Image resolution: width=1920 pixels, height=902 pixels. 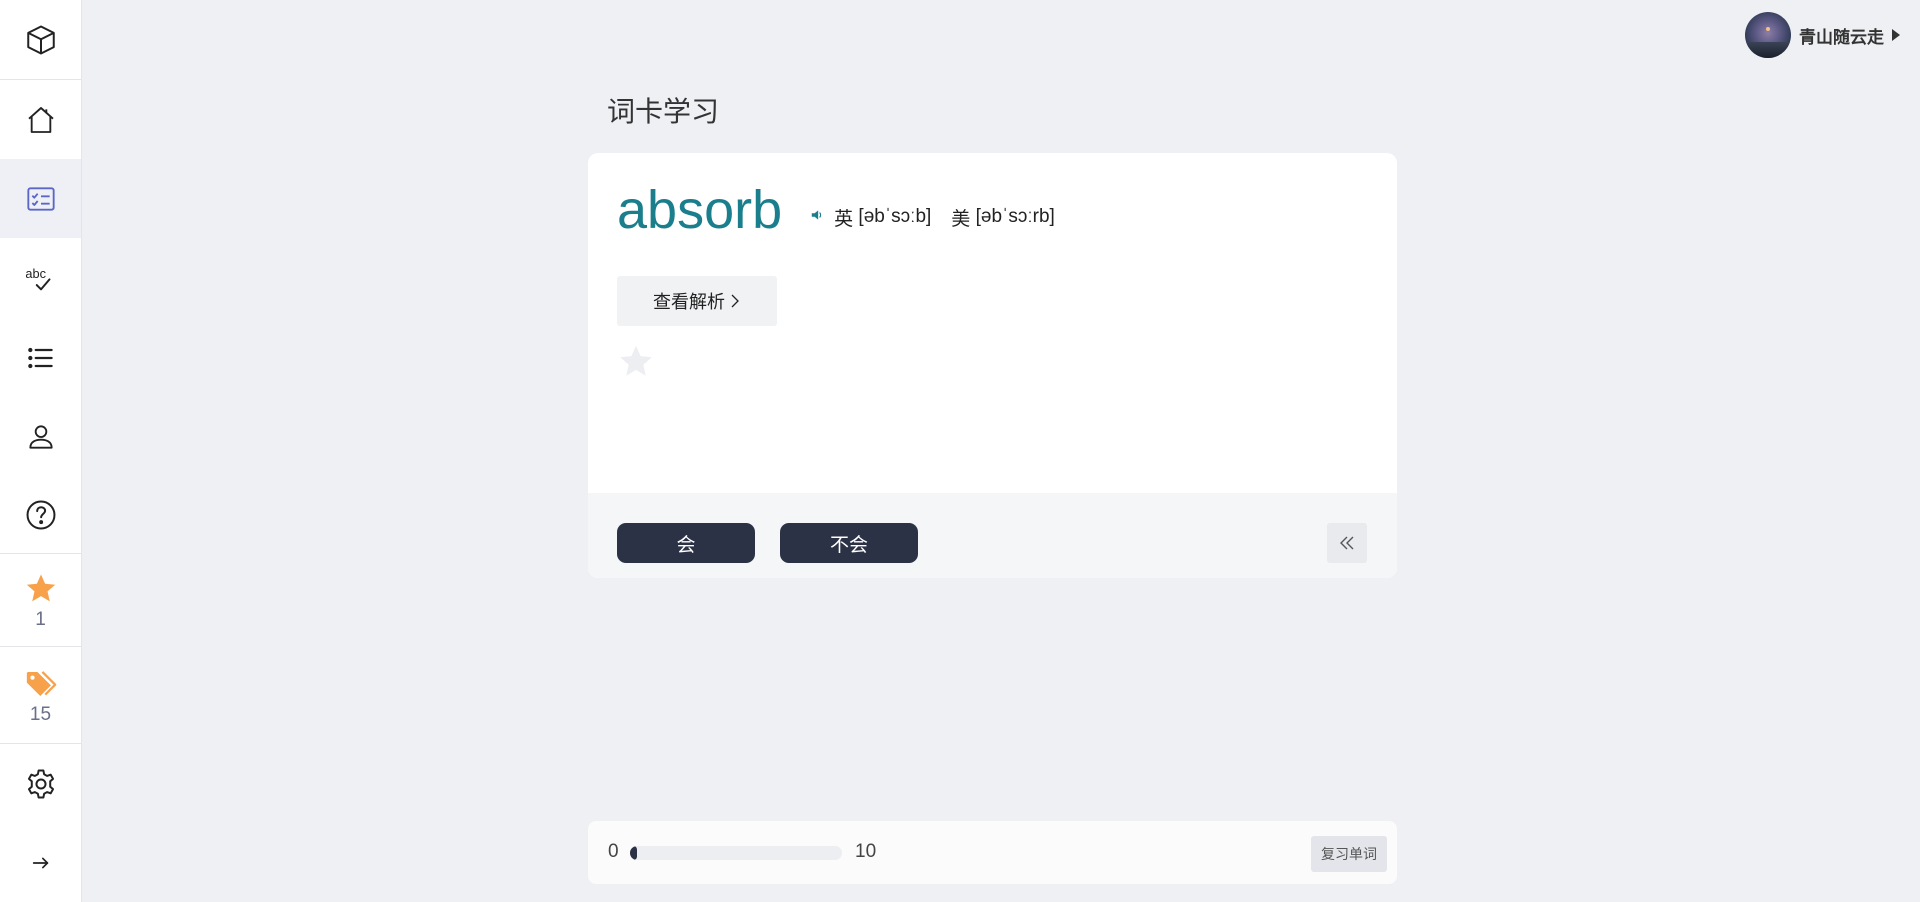 I want to click on sidebar-item-favorites: 1, so click(x=40, y=600).